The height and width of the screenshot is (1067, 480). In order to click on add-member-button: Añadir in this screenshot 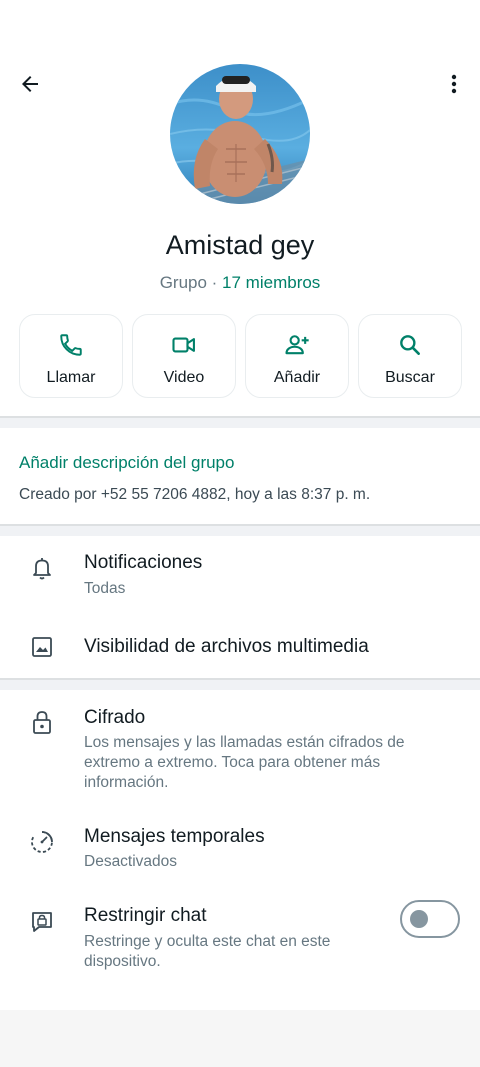, I will do `click(297, 356)`.